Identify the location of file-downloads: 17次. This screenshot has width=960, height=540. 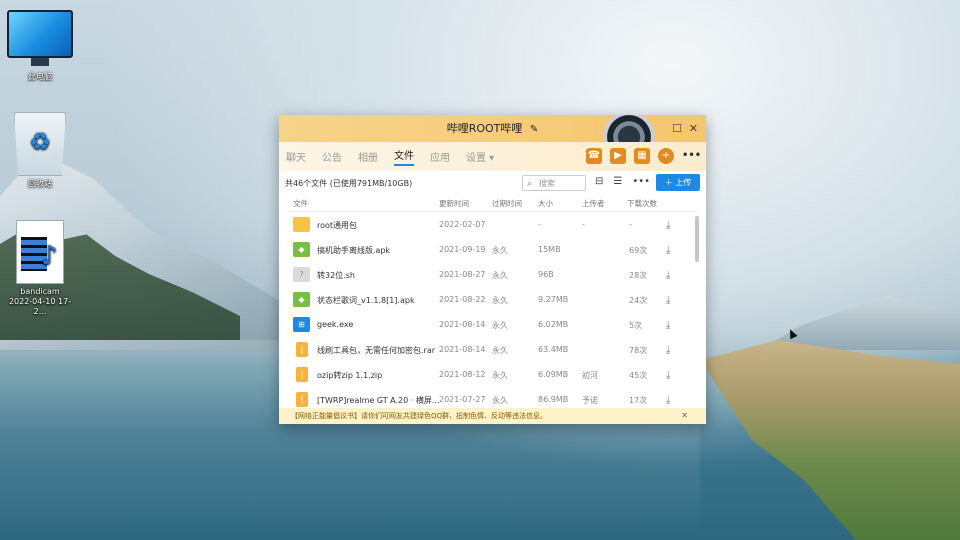
(638, 400).